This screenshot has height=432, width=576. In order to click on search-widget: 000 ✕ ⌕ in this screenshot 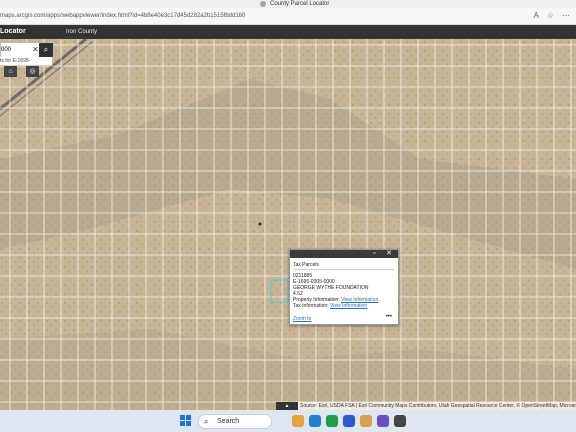, I will do `click(27, 50)`.